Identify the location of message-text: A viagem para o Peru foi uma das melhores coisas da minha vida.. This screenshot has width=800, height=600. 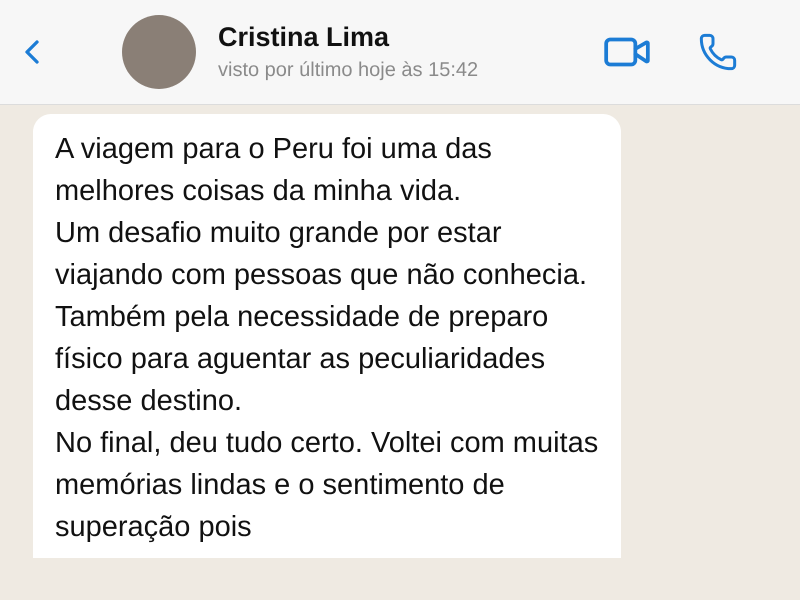
(274, 170).